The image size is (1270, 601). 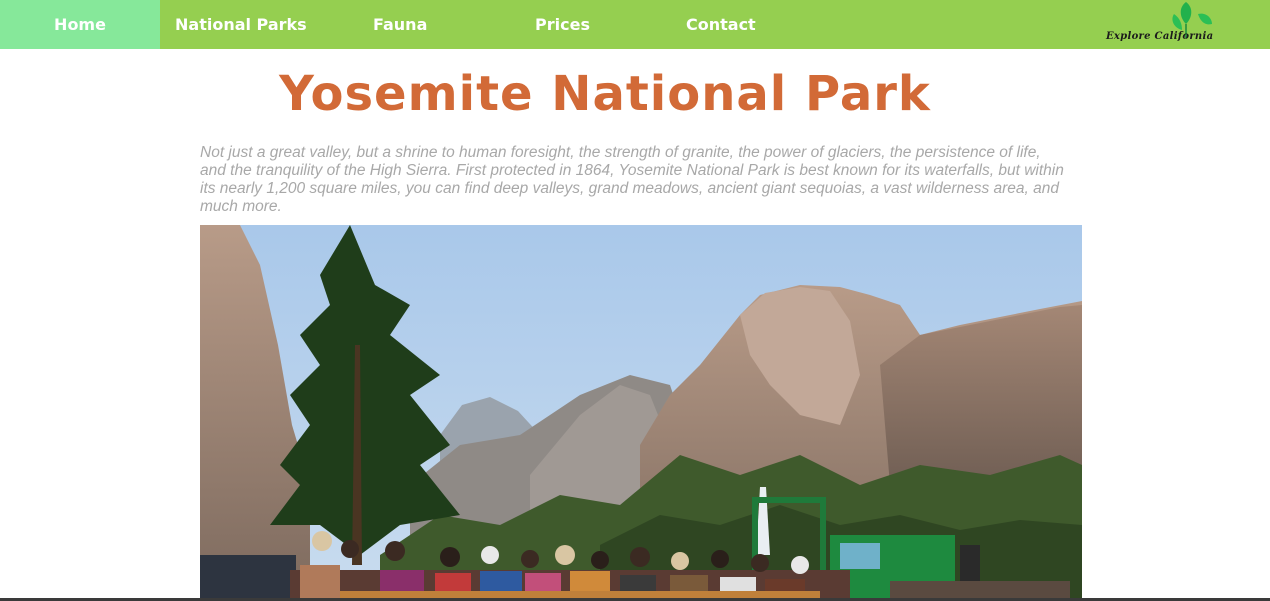 What do you see at coordinates (1160, 36) in the screenshot?
I see `logo-text: Explore California` at bounding box center [1160, 36].